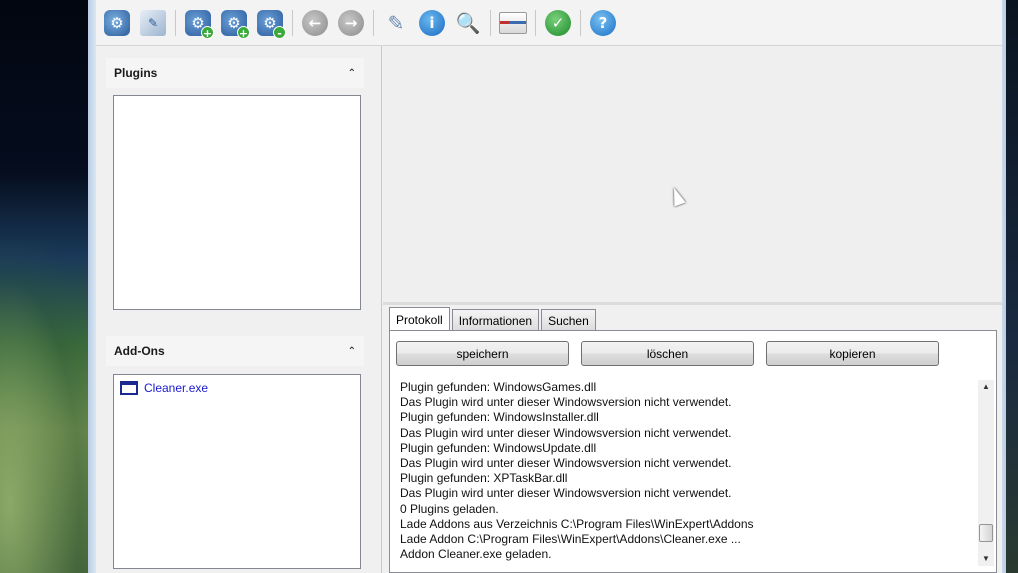 Image resolution: width=1018 pixels, height=573 pixels. I want to click on pen-button: ✎, so click(396, 23).